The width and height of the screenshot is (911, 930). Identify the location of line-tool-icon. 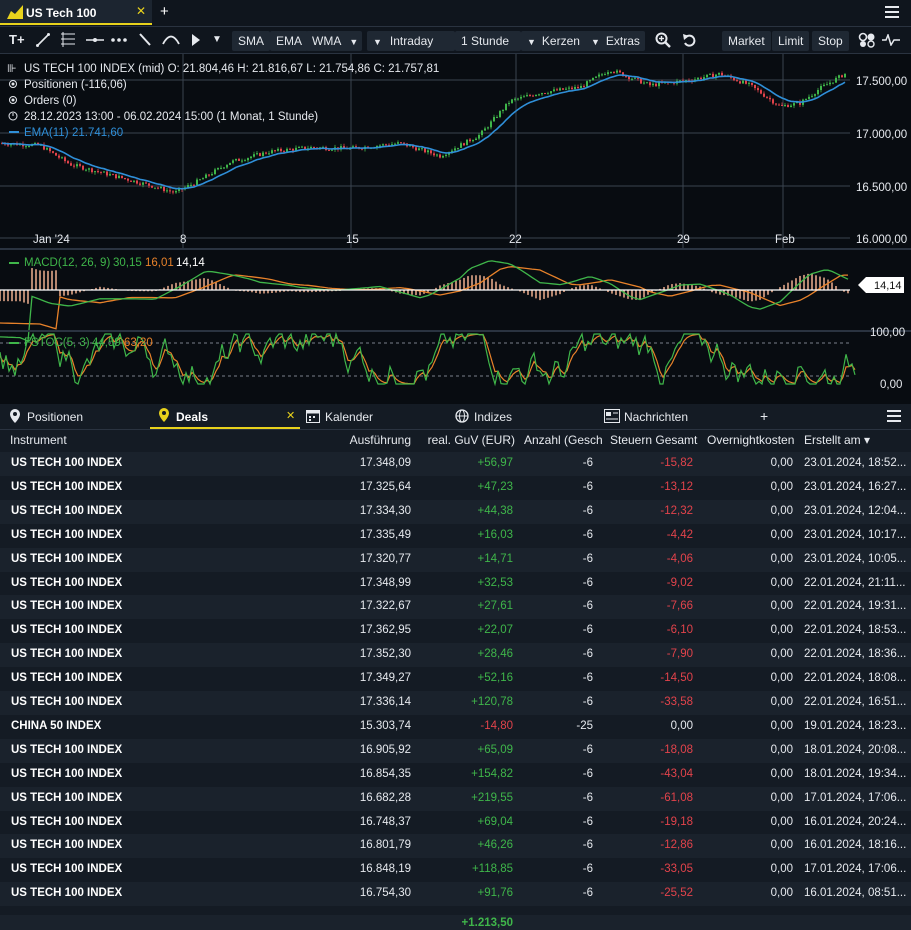
(43, 40).